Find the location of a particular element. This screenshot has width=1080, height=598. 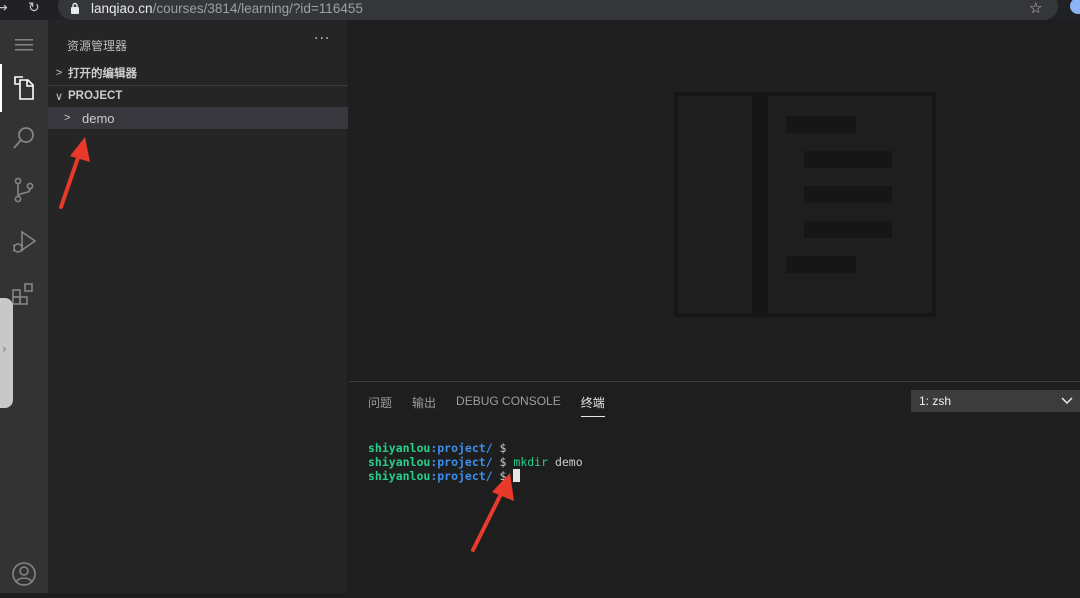

extensions-icon is located at coordinates (22, 294).